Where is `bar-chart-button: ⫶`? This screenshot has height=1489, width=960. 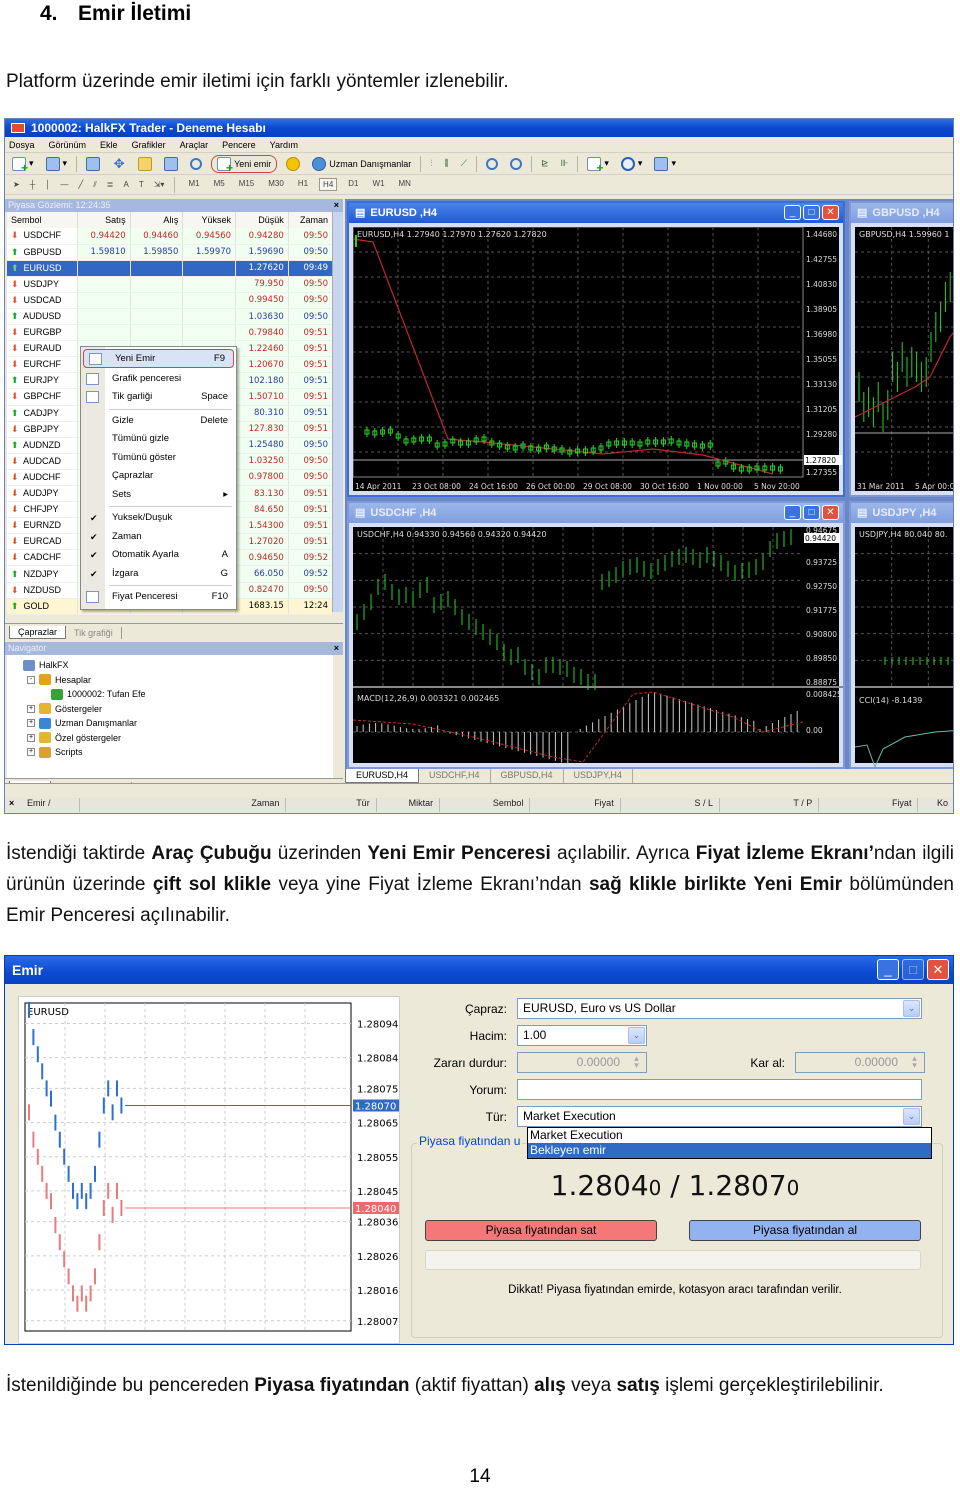 bar-chart-button: ⫶ is located at coordinates (431, 164).